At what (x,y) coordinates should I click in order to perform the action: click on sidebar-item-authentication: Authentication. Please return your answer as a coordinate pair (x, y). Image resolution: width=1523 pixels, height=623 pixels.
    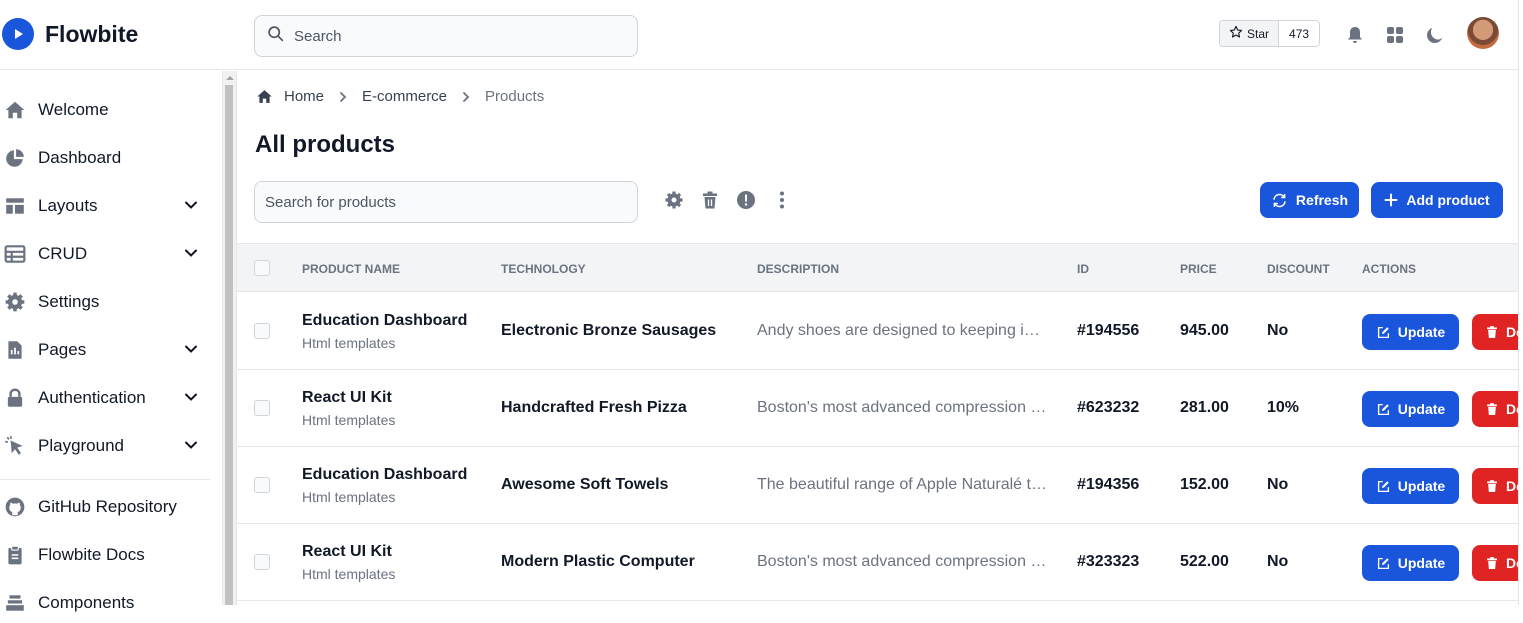
    Looking at the image, I should click on (105, 398).